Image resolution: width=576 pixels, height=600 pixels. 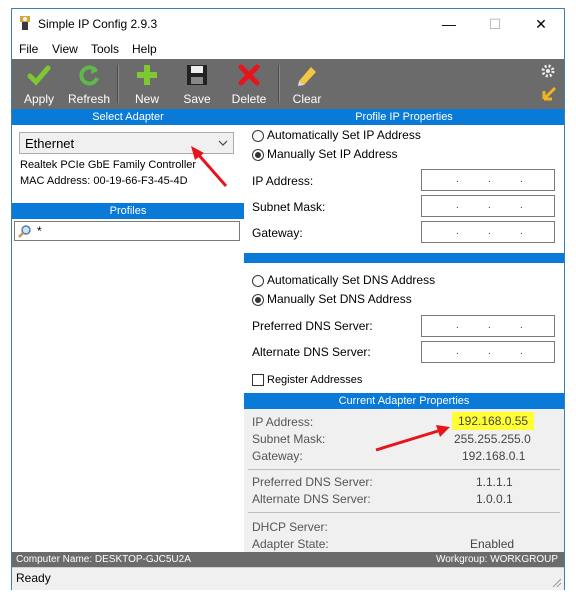 What do you see at coordinates (108, 165) in the screenshot?
I see `adapter-description: Realtek PCIe GbE Family Controller` at bounding box center [108, 165].